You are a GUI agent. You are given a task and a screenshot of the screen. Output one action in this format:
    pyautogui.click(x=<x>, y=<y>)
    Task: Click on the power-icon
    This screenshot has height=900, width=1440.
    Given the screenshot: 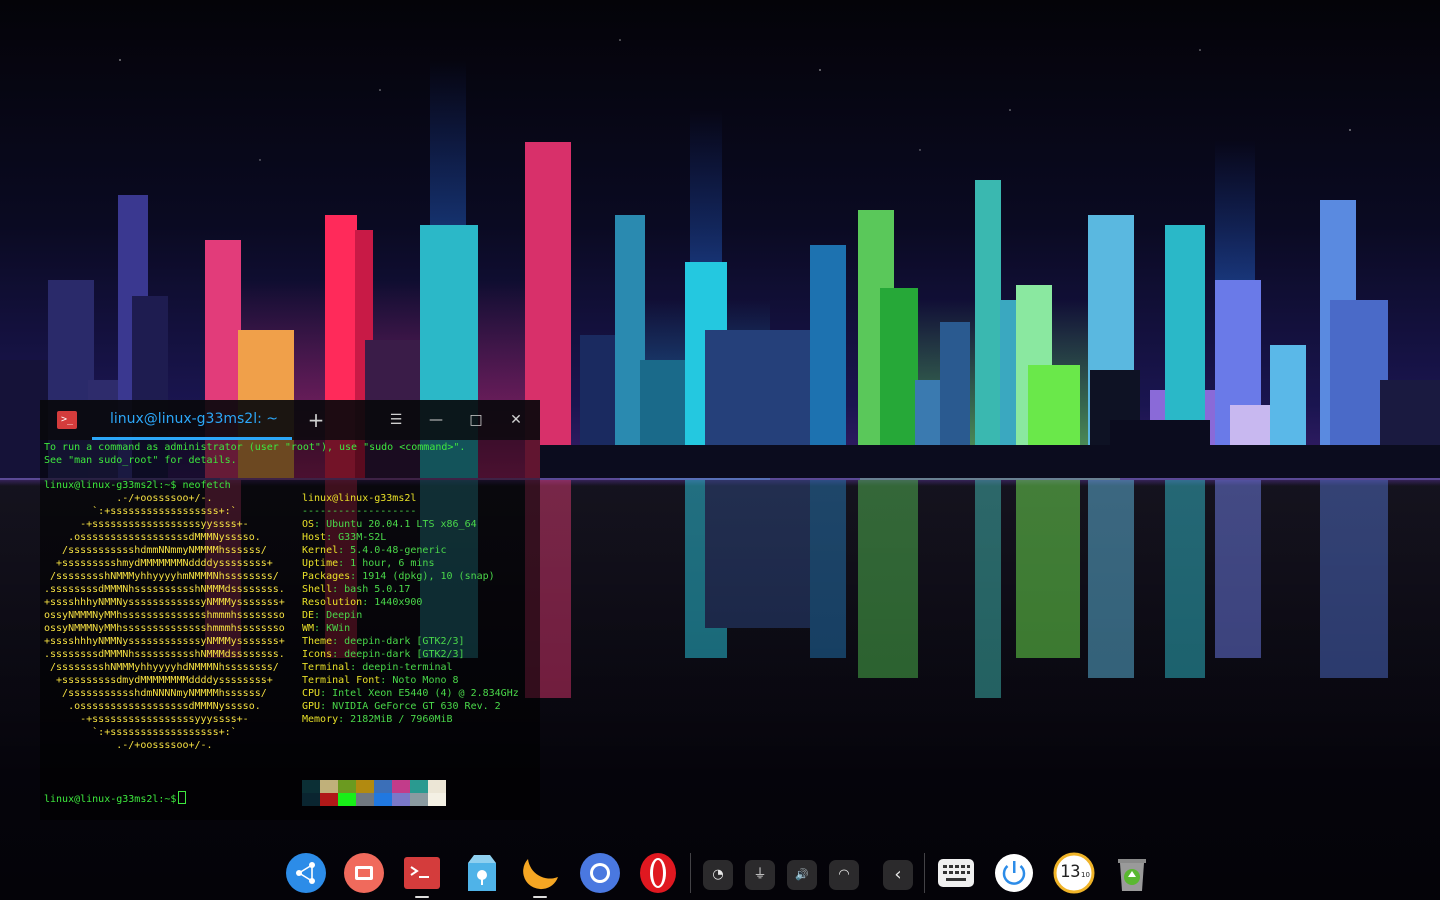 What is the action you would take?
    pyautogui.click(x=1014, y=873)
    